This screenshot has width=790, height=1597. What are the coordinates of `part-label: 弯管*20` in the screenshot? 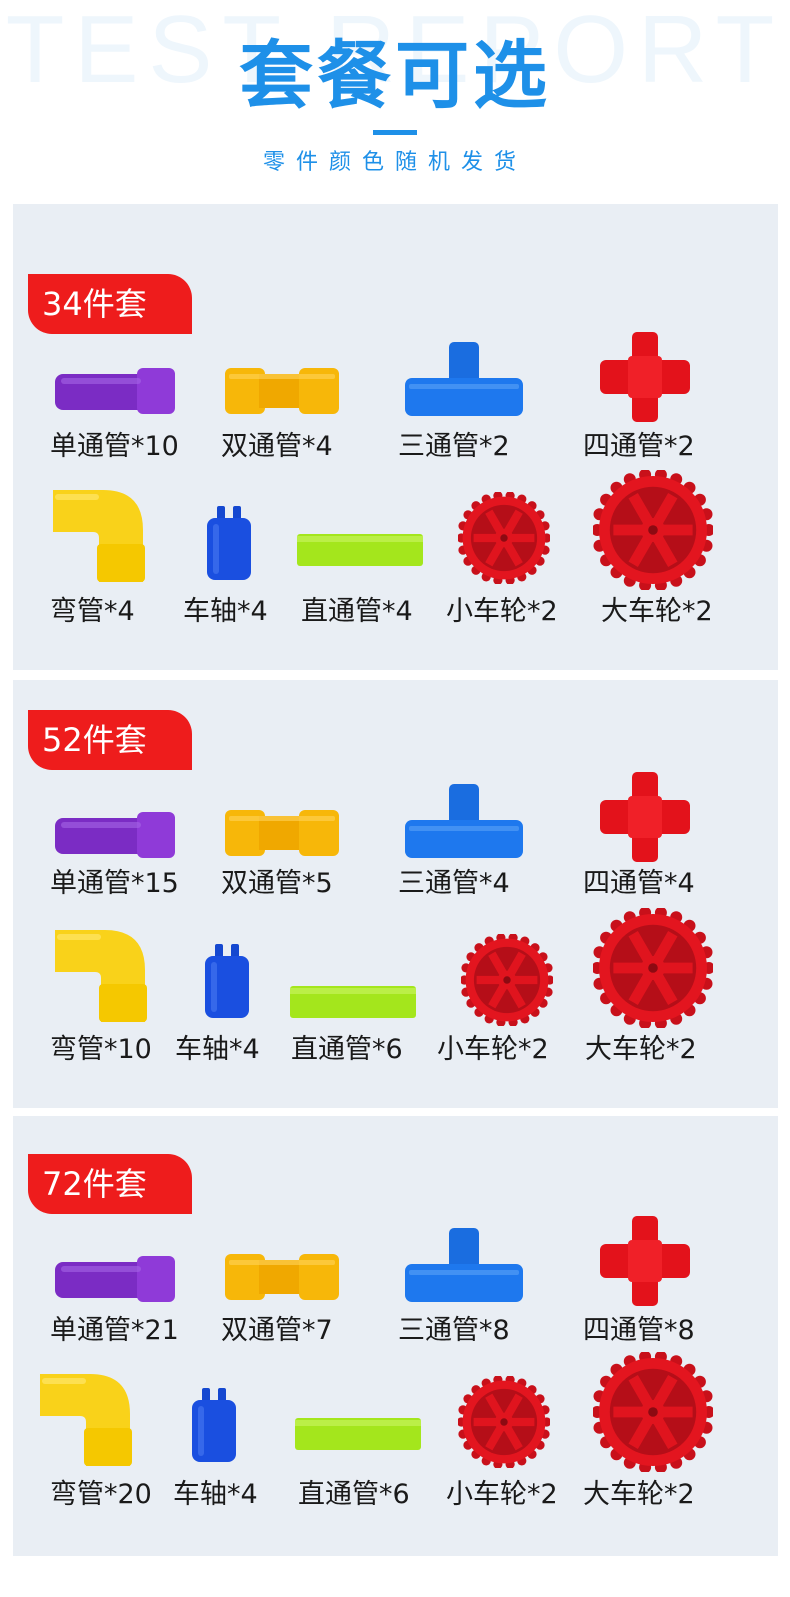 It's located at (101, 1494).